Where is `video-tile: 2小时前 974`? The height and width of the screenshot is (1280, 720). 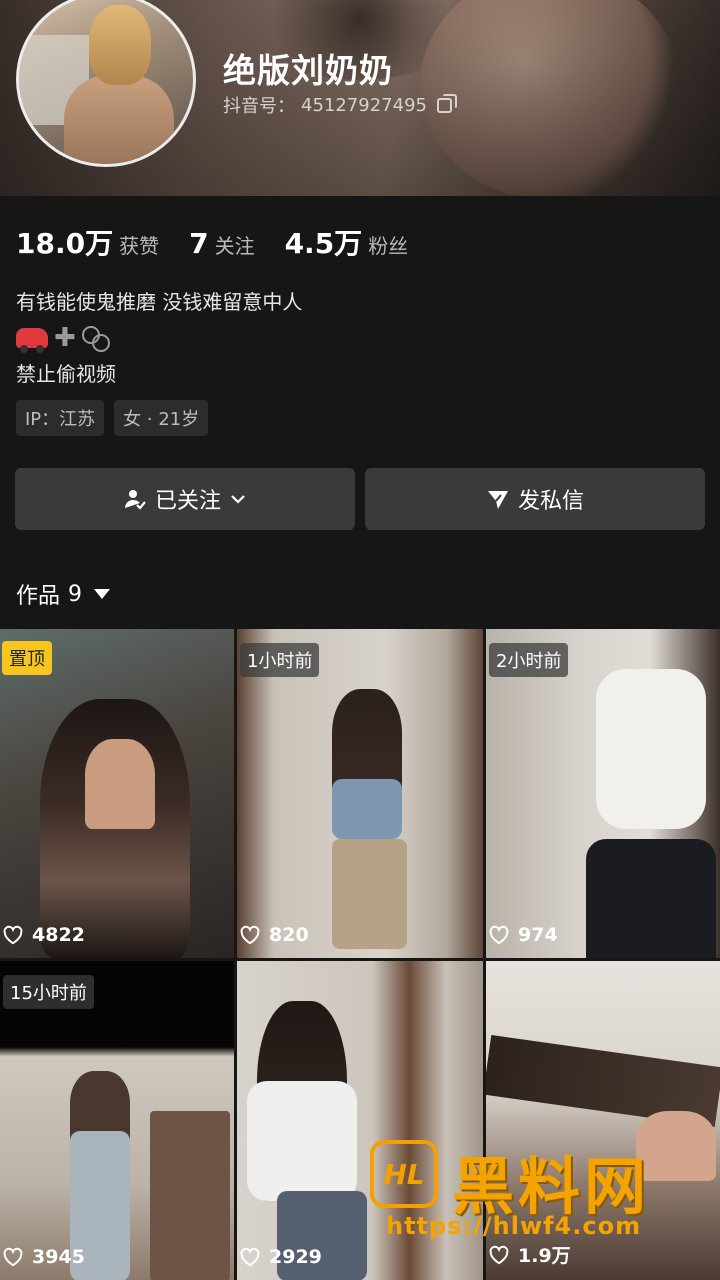 video-tile: 2小时前 974 is located at coordinates (603, 793).